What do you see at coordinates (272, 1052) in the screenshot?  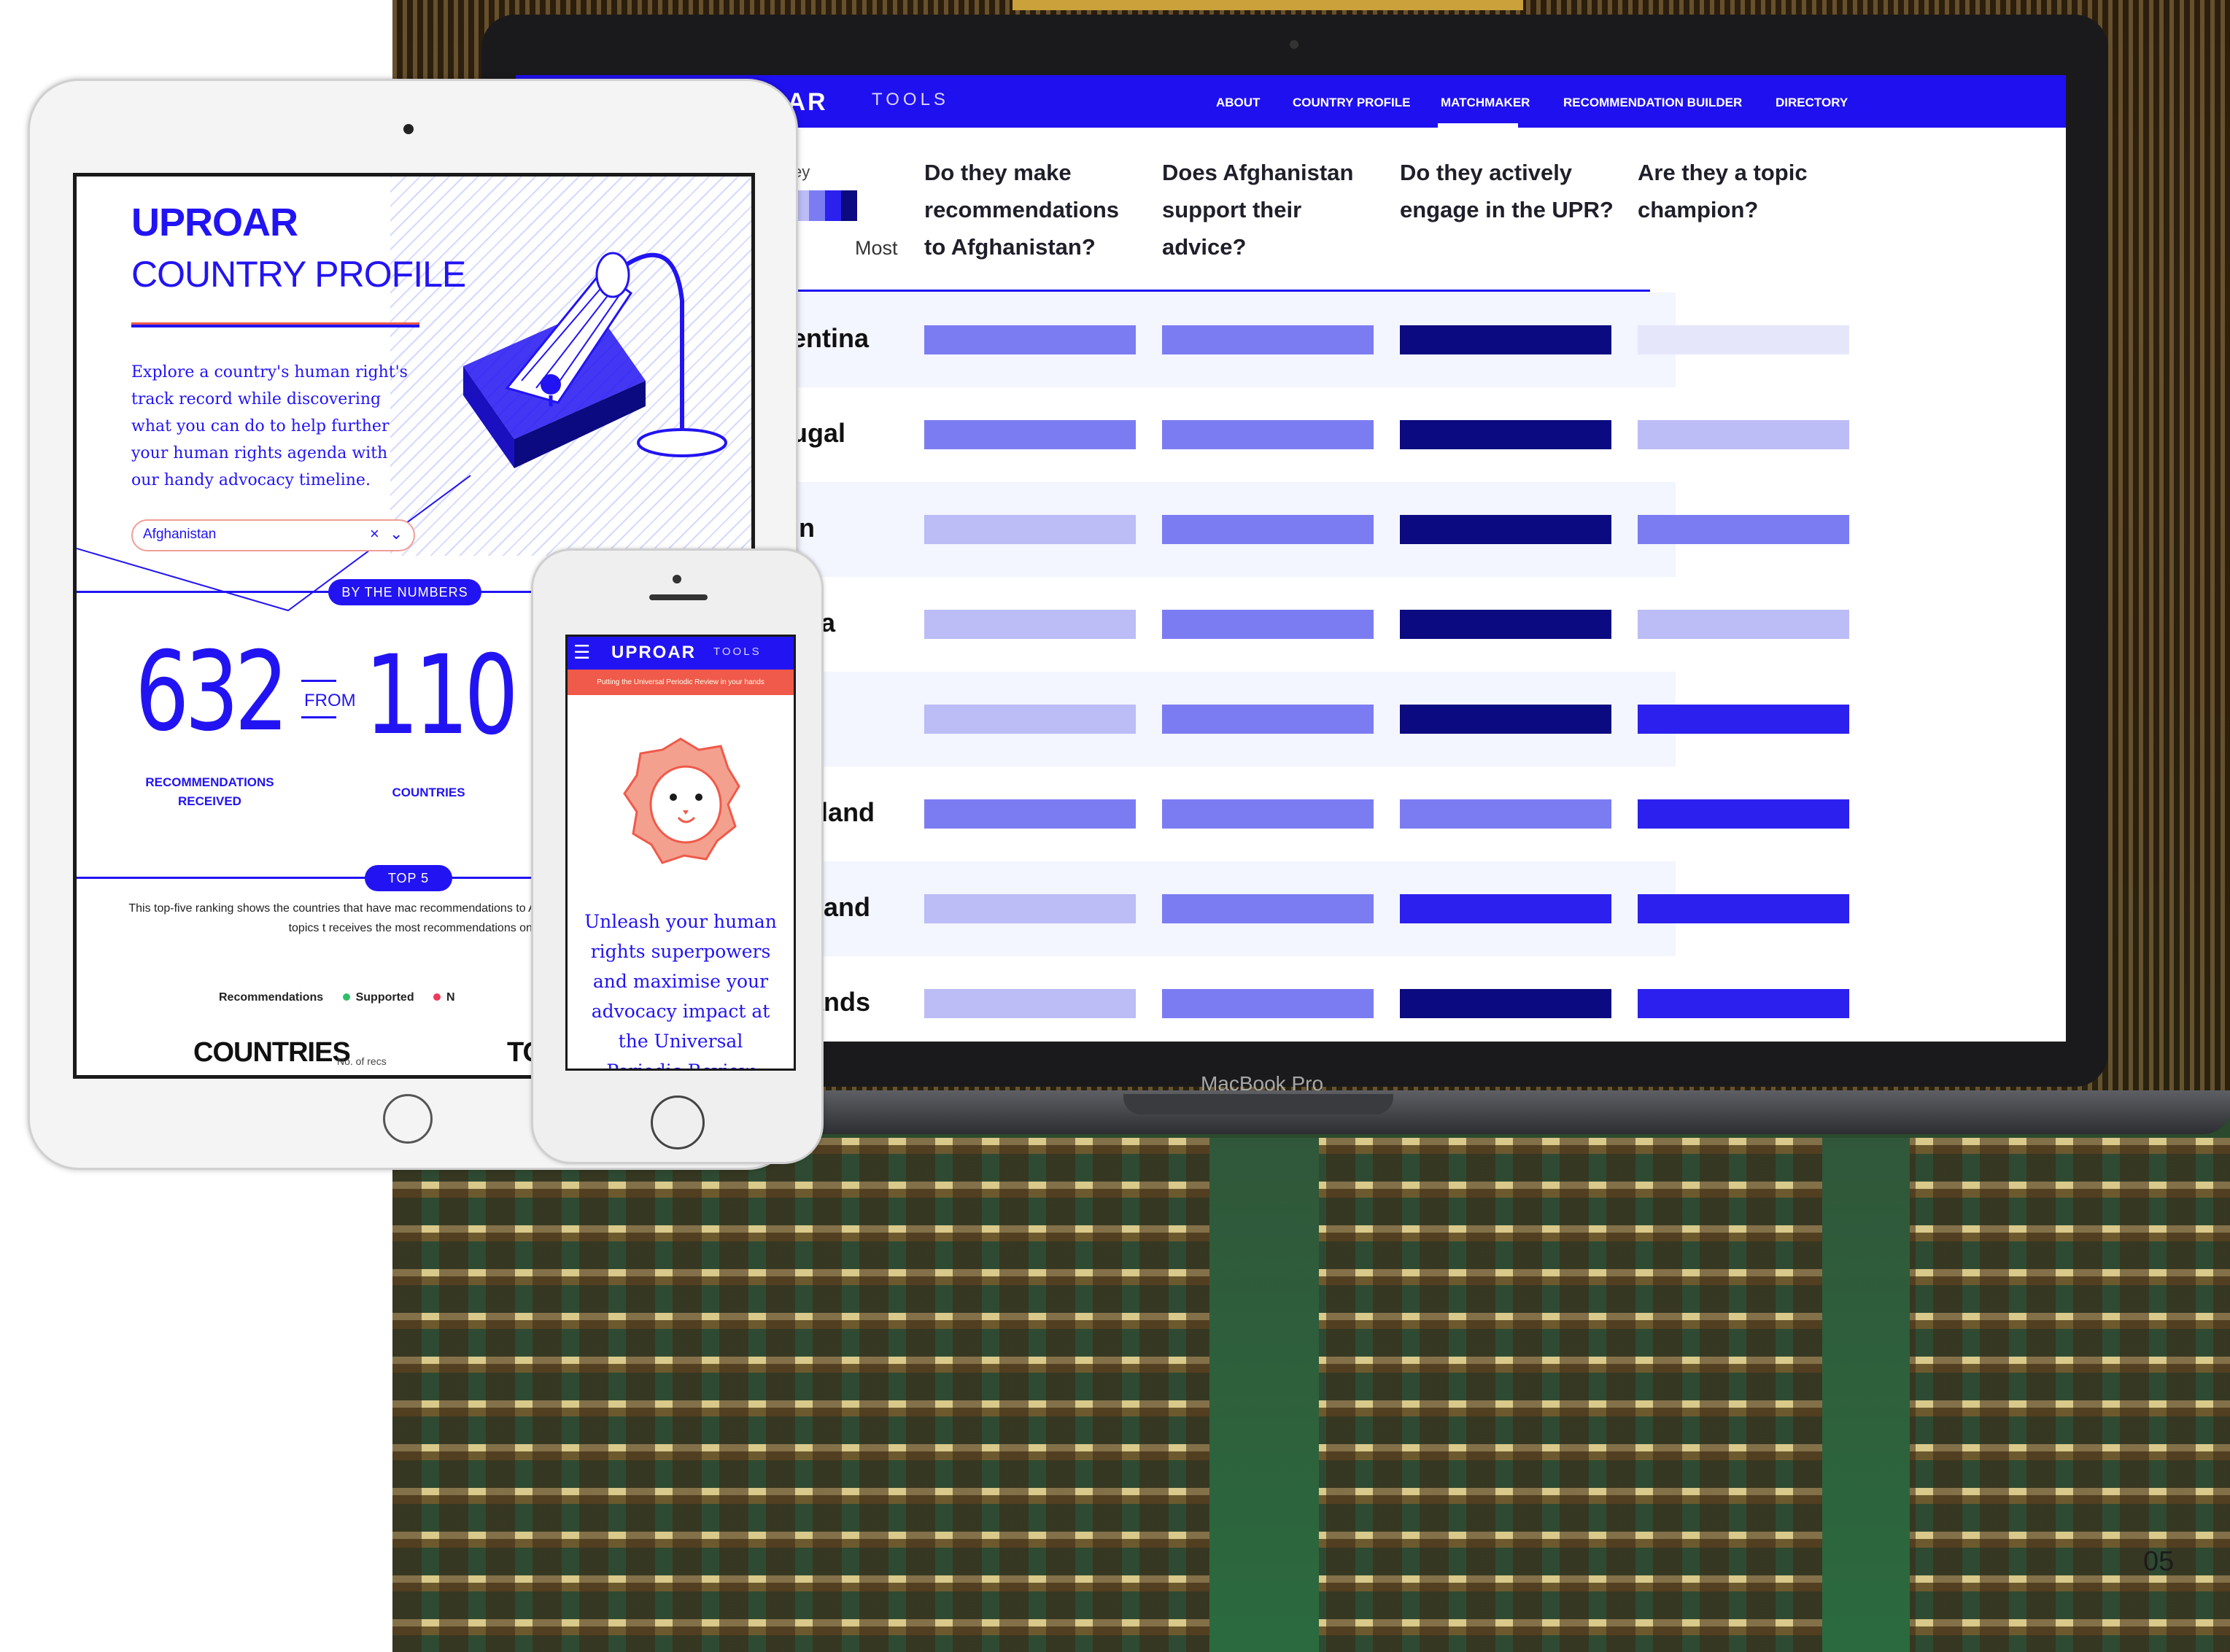 I see `countries-heading: COUNTRIES` at bounding box center [272, 1052].